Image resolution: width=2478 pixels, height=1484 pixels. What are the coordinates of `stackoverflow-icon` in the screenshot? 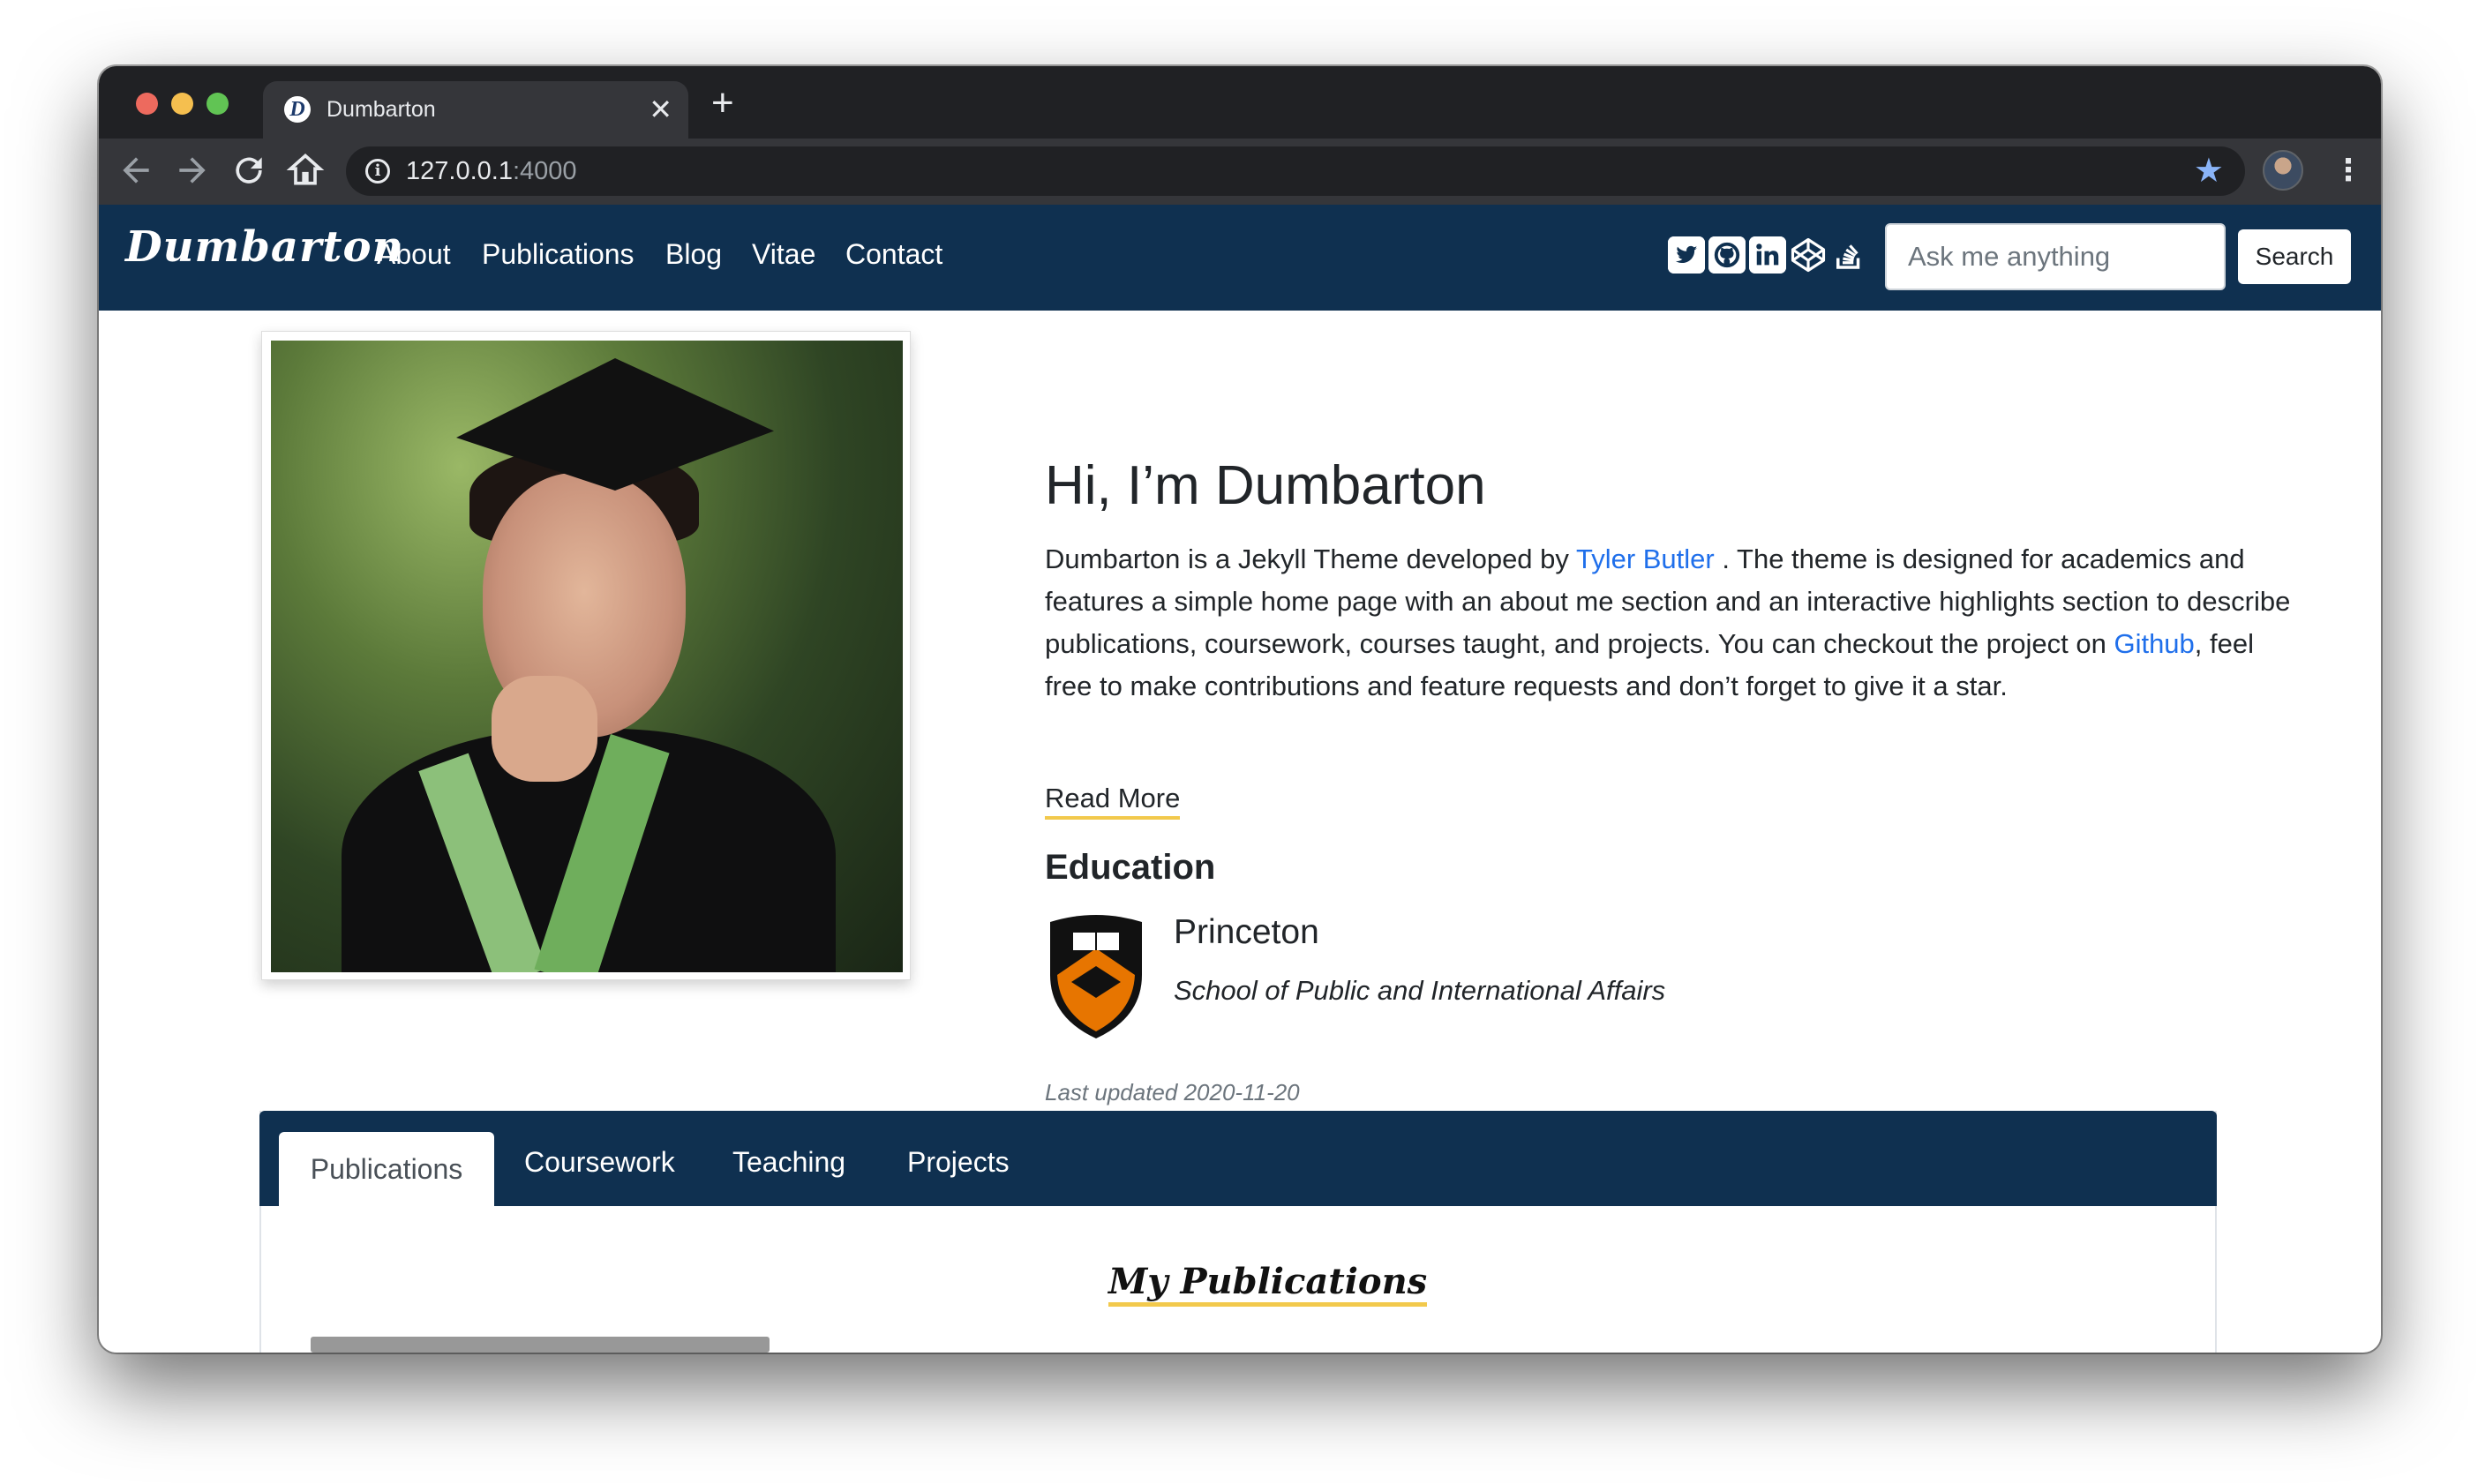 It's located at (1849, 255).